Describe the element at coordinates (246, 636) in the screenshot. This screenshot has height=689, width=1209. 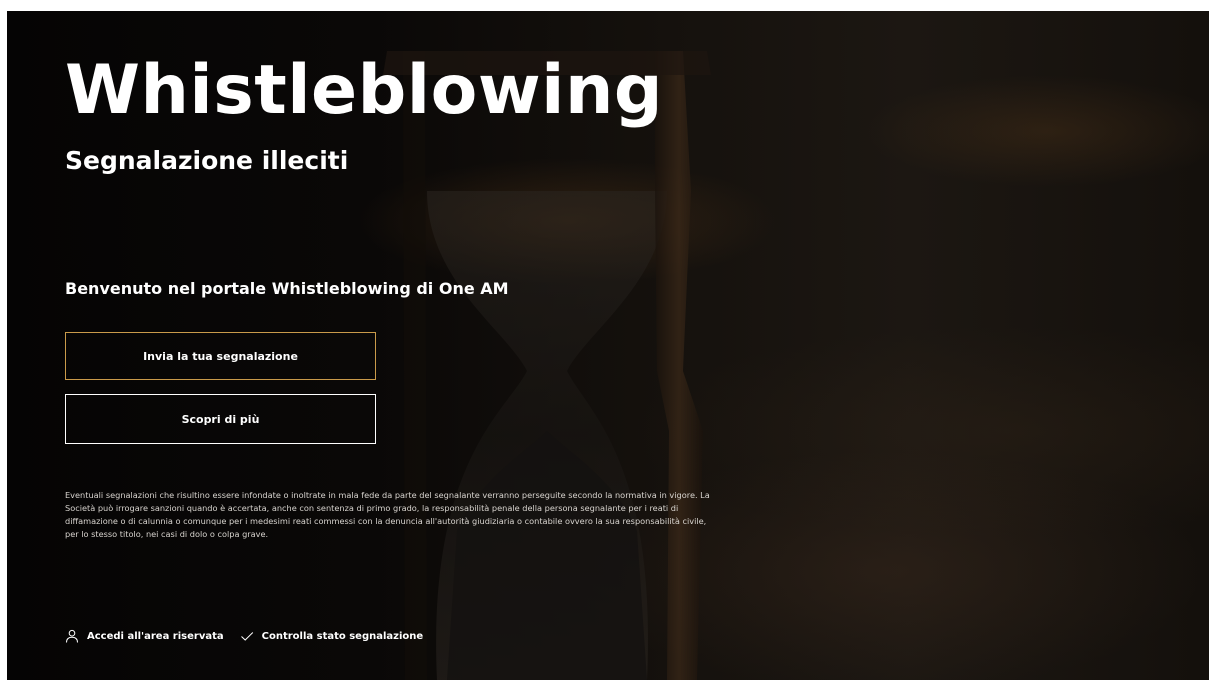
I see `check-icon` at that location.